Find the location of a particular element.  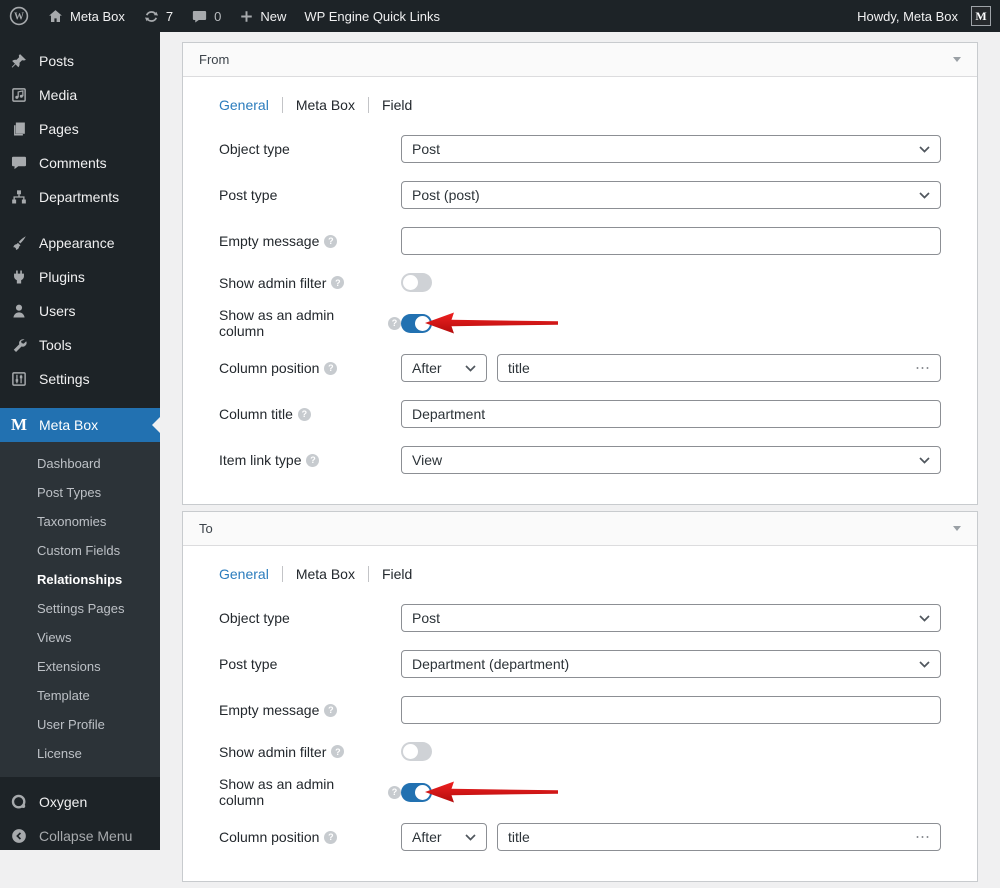

submenu-item-taxonomies: Taxonomies is located at coordinates (80, 521).